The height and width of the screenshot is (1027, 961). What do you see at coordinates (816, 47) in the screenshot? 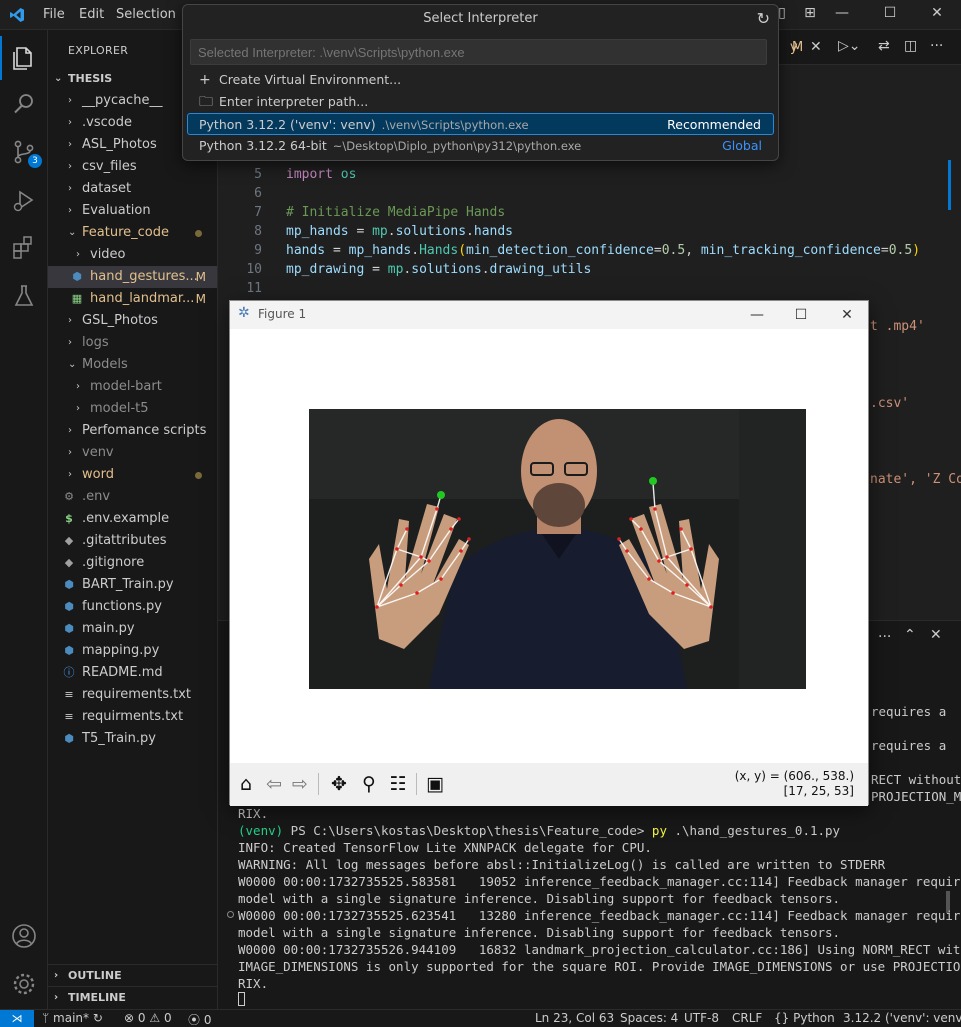
I see `tab-close-icon: ✕` at bounding box center [816, 47].